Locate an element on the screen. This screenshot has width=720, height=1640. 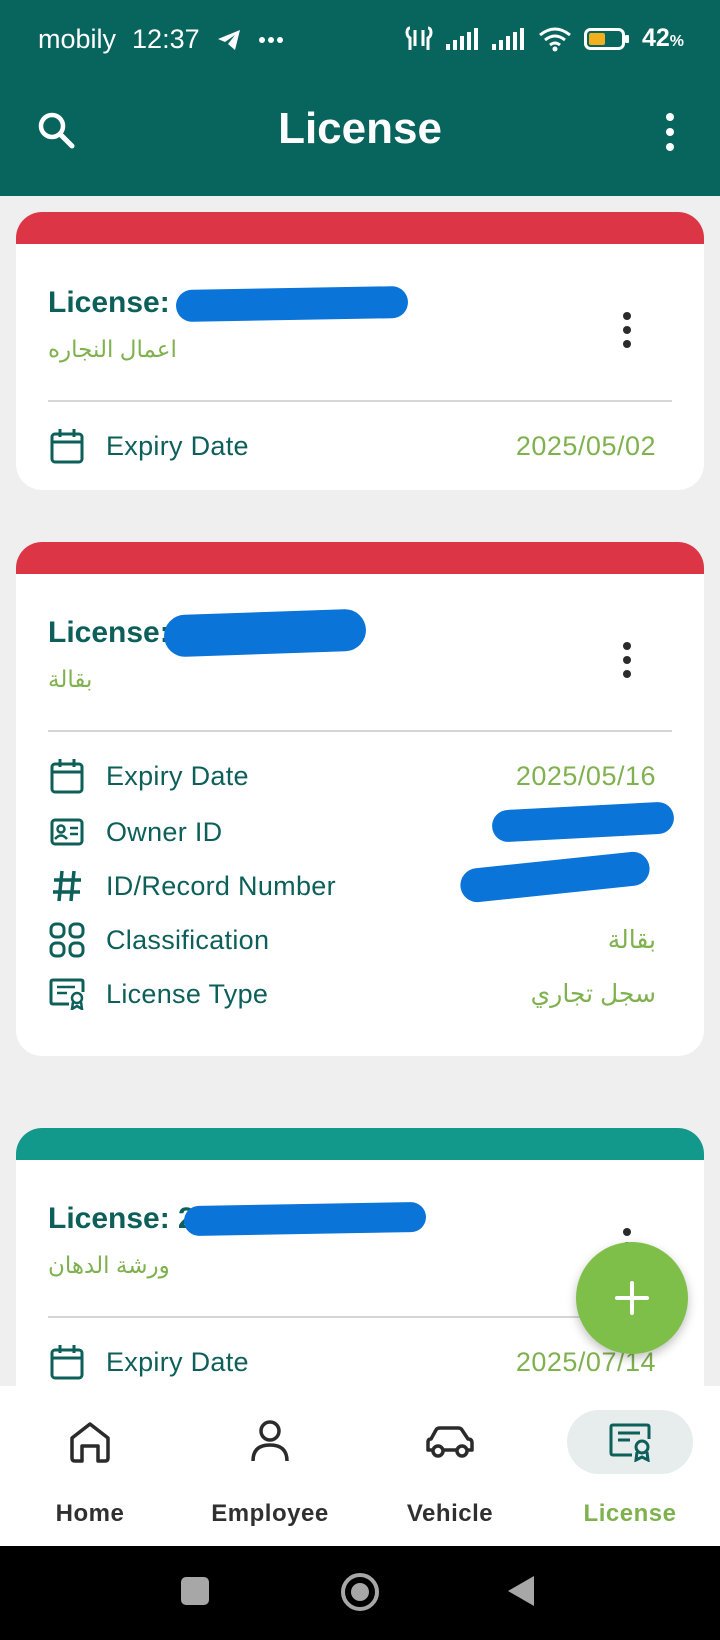
telegram-icon is located at coordinates (229, 40).